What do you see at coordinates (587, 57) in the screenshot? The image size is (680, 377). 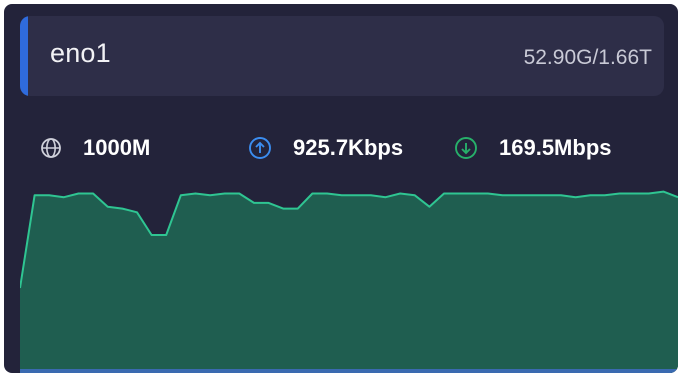 I see `data-usage: 52.90G/1.66T` at bounding box center [587, 57].